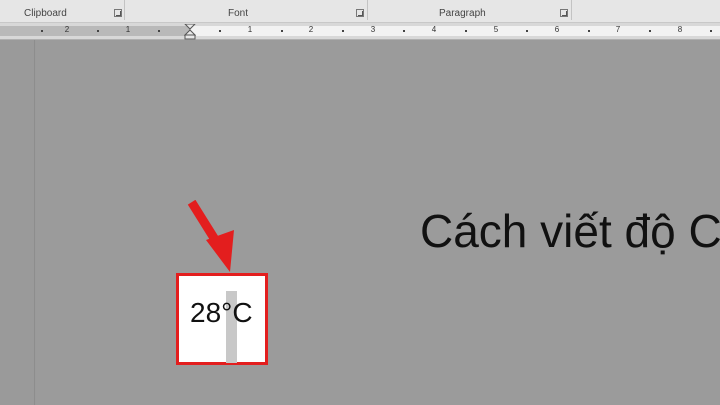 Image resolution: width=720 pixels, height=405 pixels. What do you see at coordinates (118, 13) in the screenshot?
I see `clipboard-dialog-launcher-icon` at bounding box center [118, 13].